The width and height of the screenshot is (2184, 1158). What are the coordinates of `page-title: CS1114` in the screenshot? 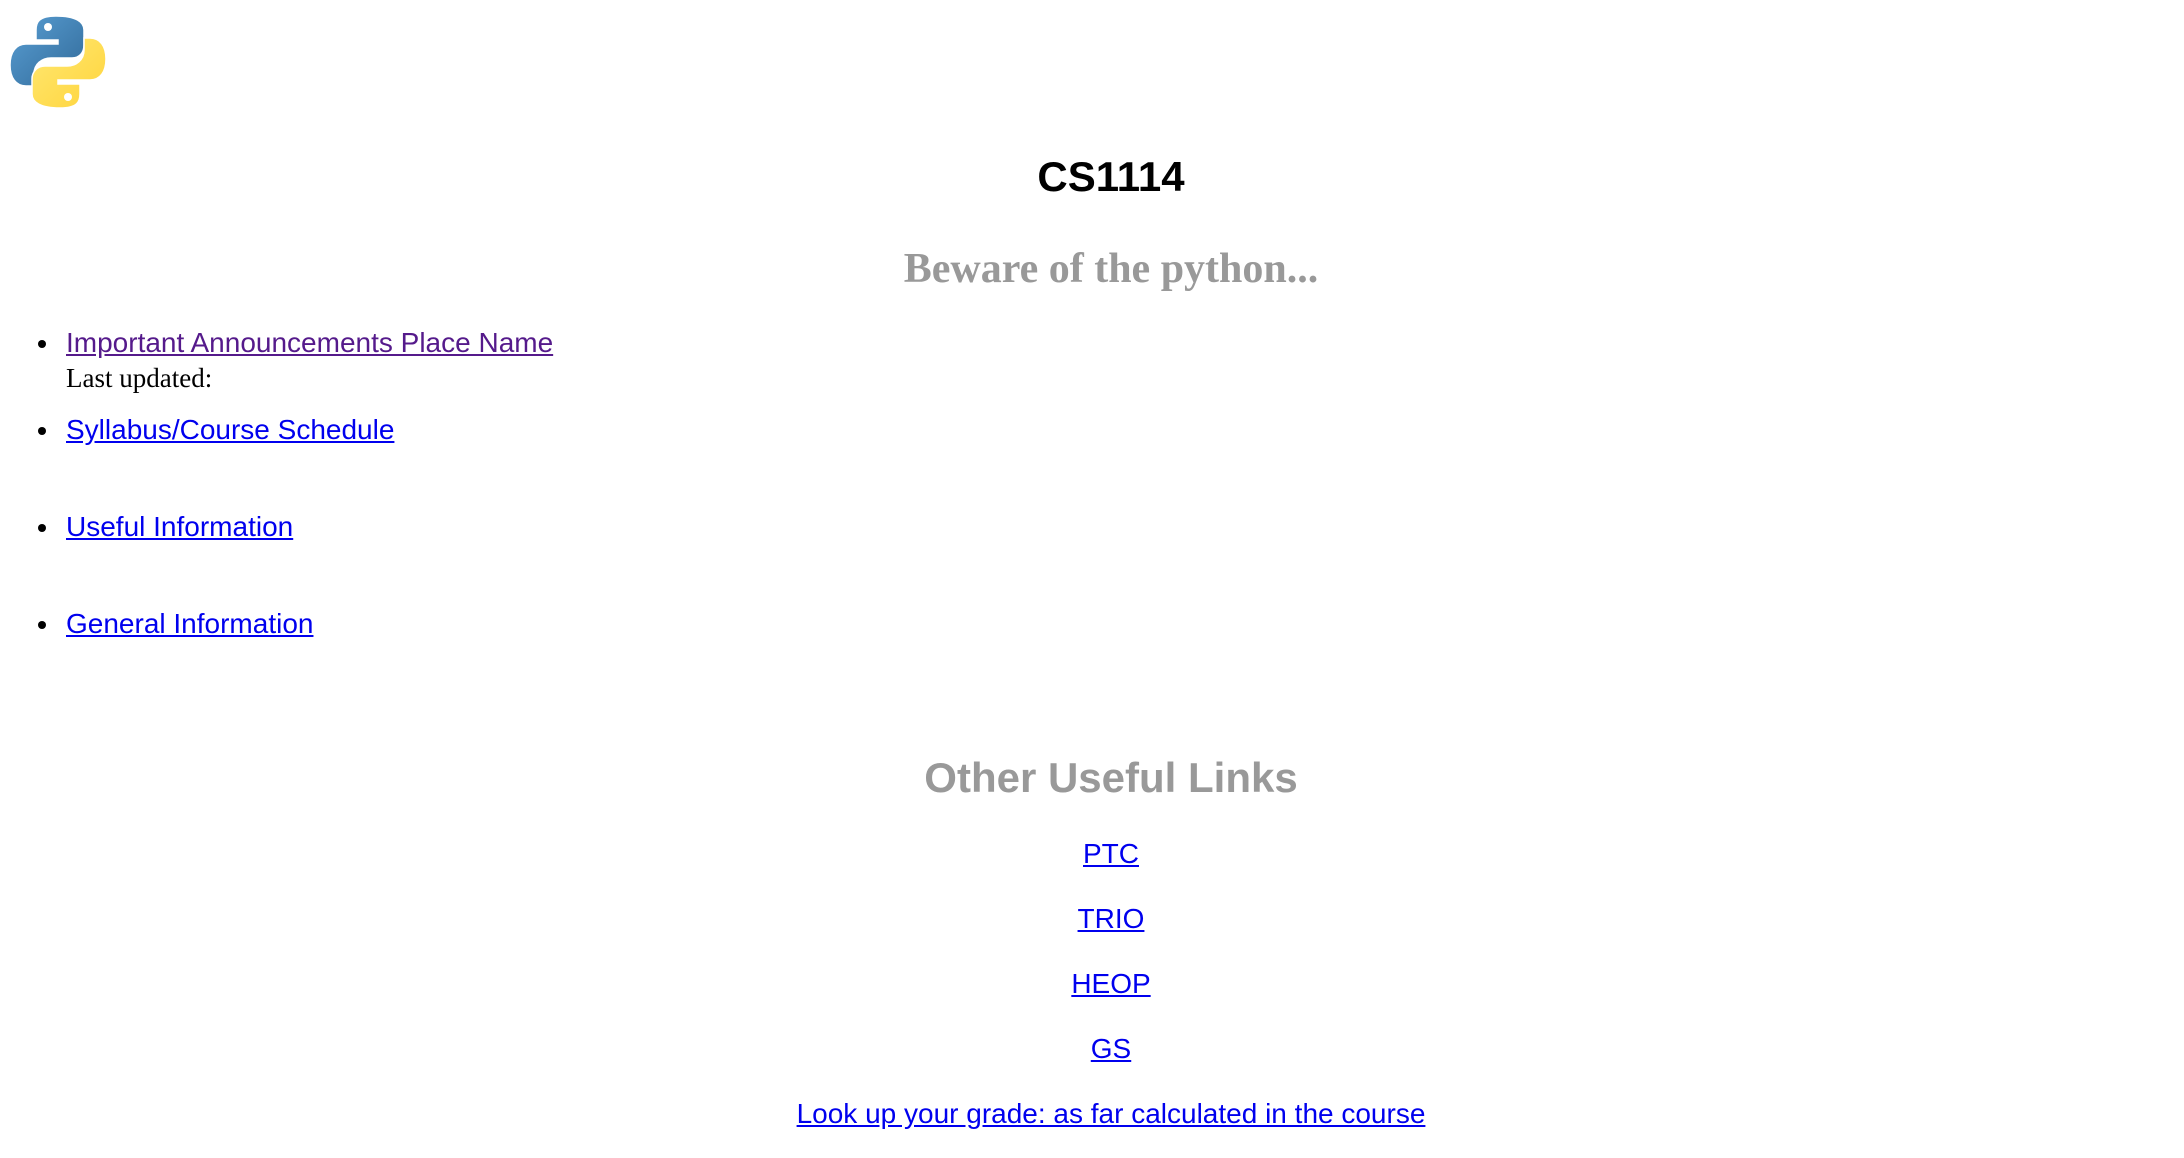 It's located at (1111, 176).